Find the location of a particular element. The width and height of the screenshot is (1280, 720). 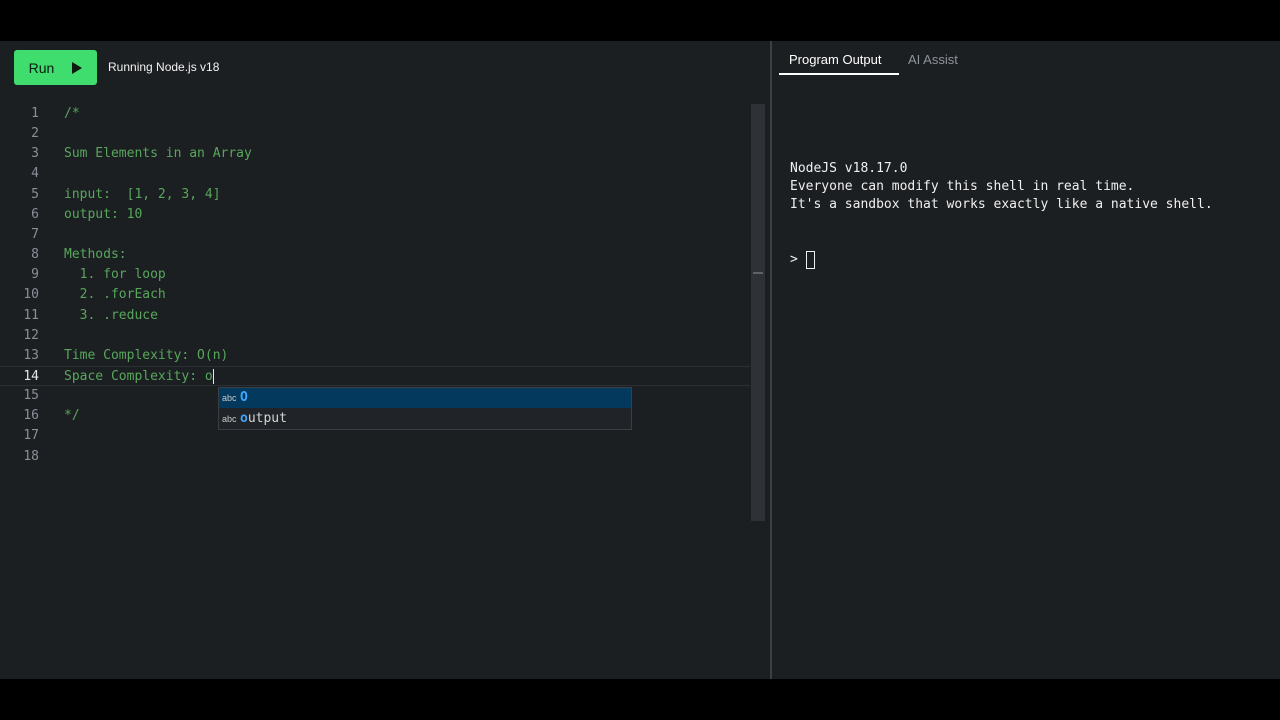

terminal-prompt: > is located at coordinates (794, 259).